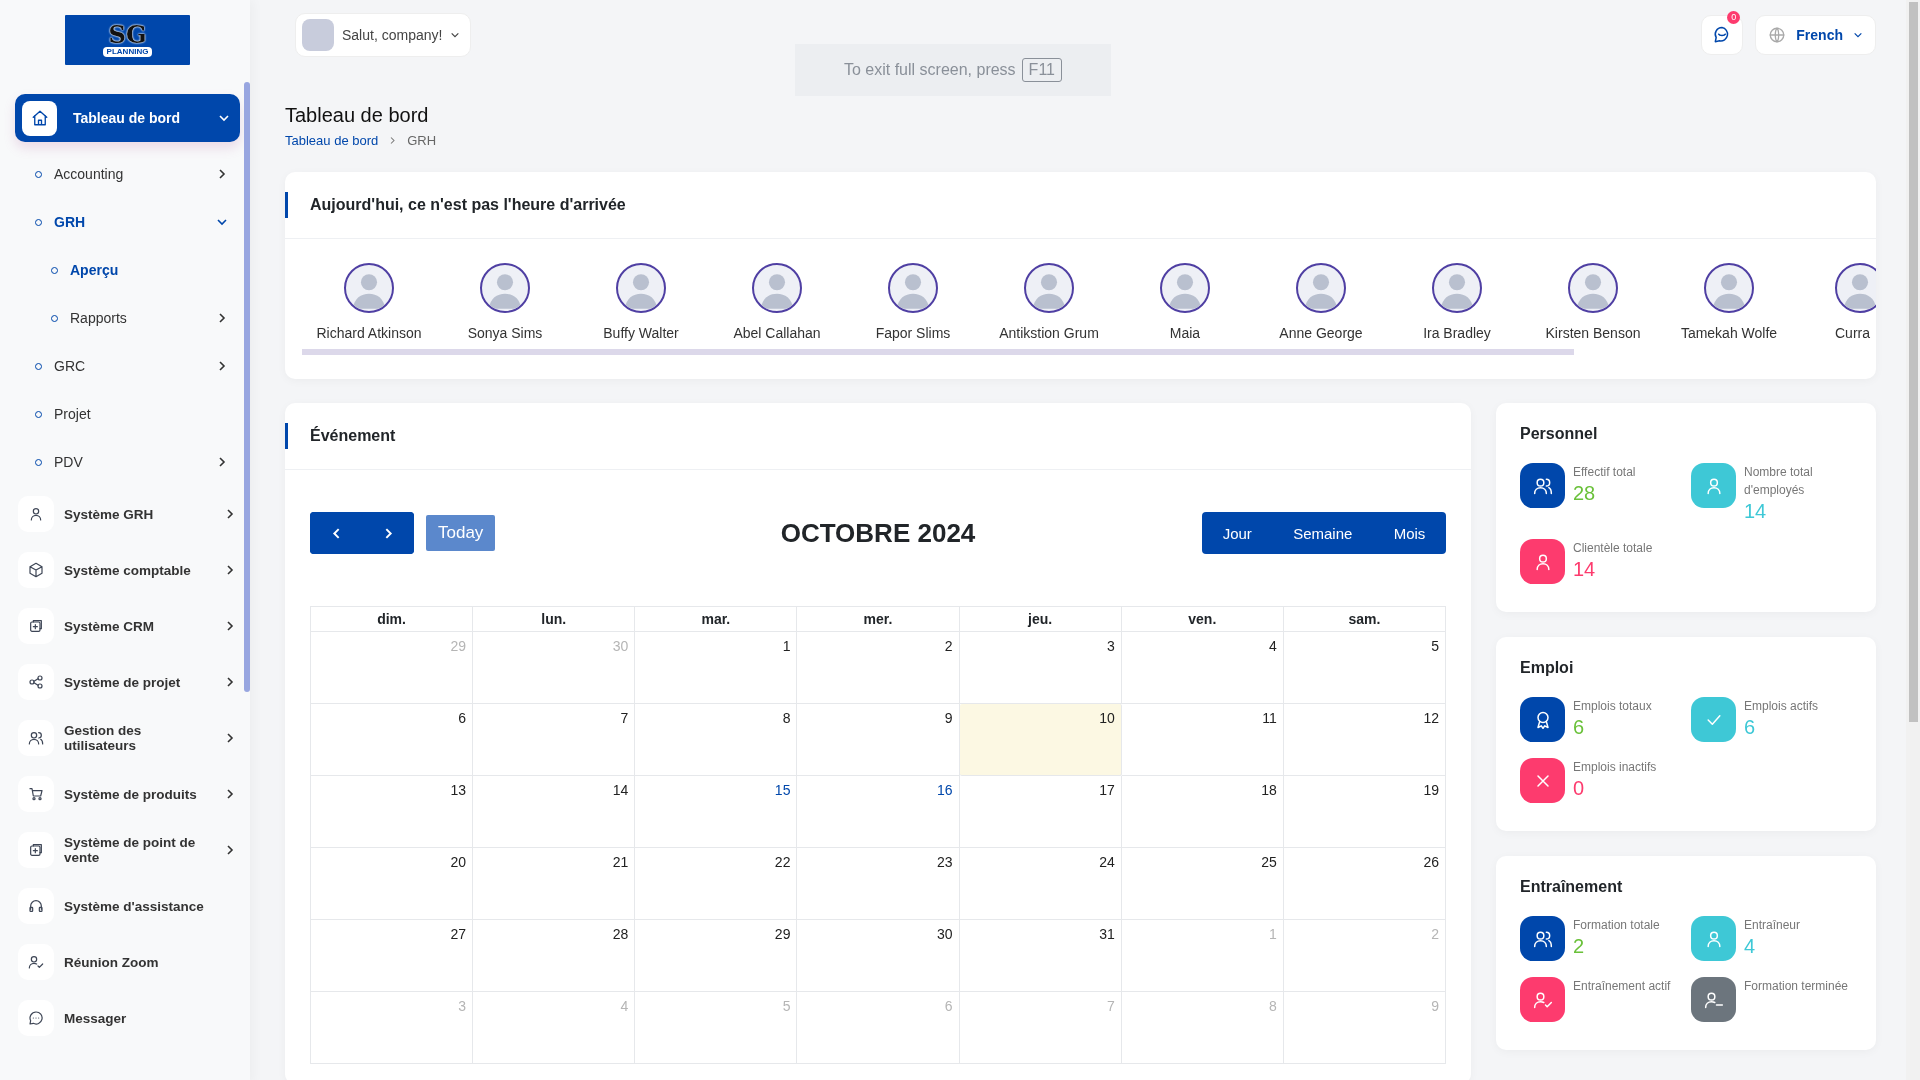  Describe the element at coordinates (1364, 668) in the screenshot. I see `calendar-day: 5` at that location.